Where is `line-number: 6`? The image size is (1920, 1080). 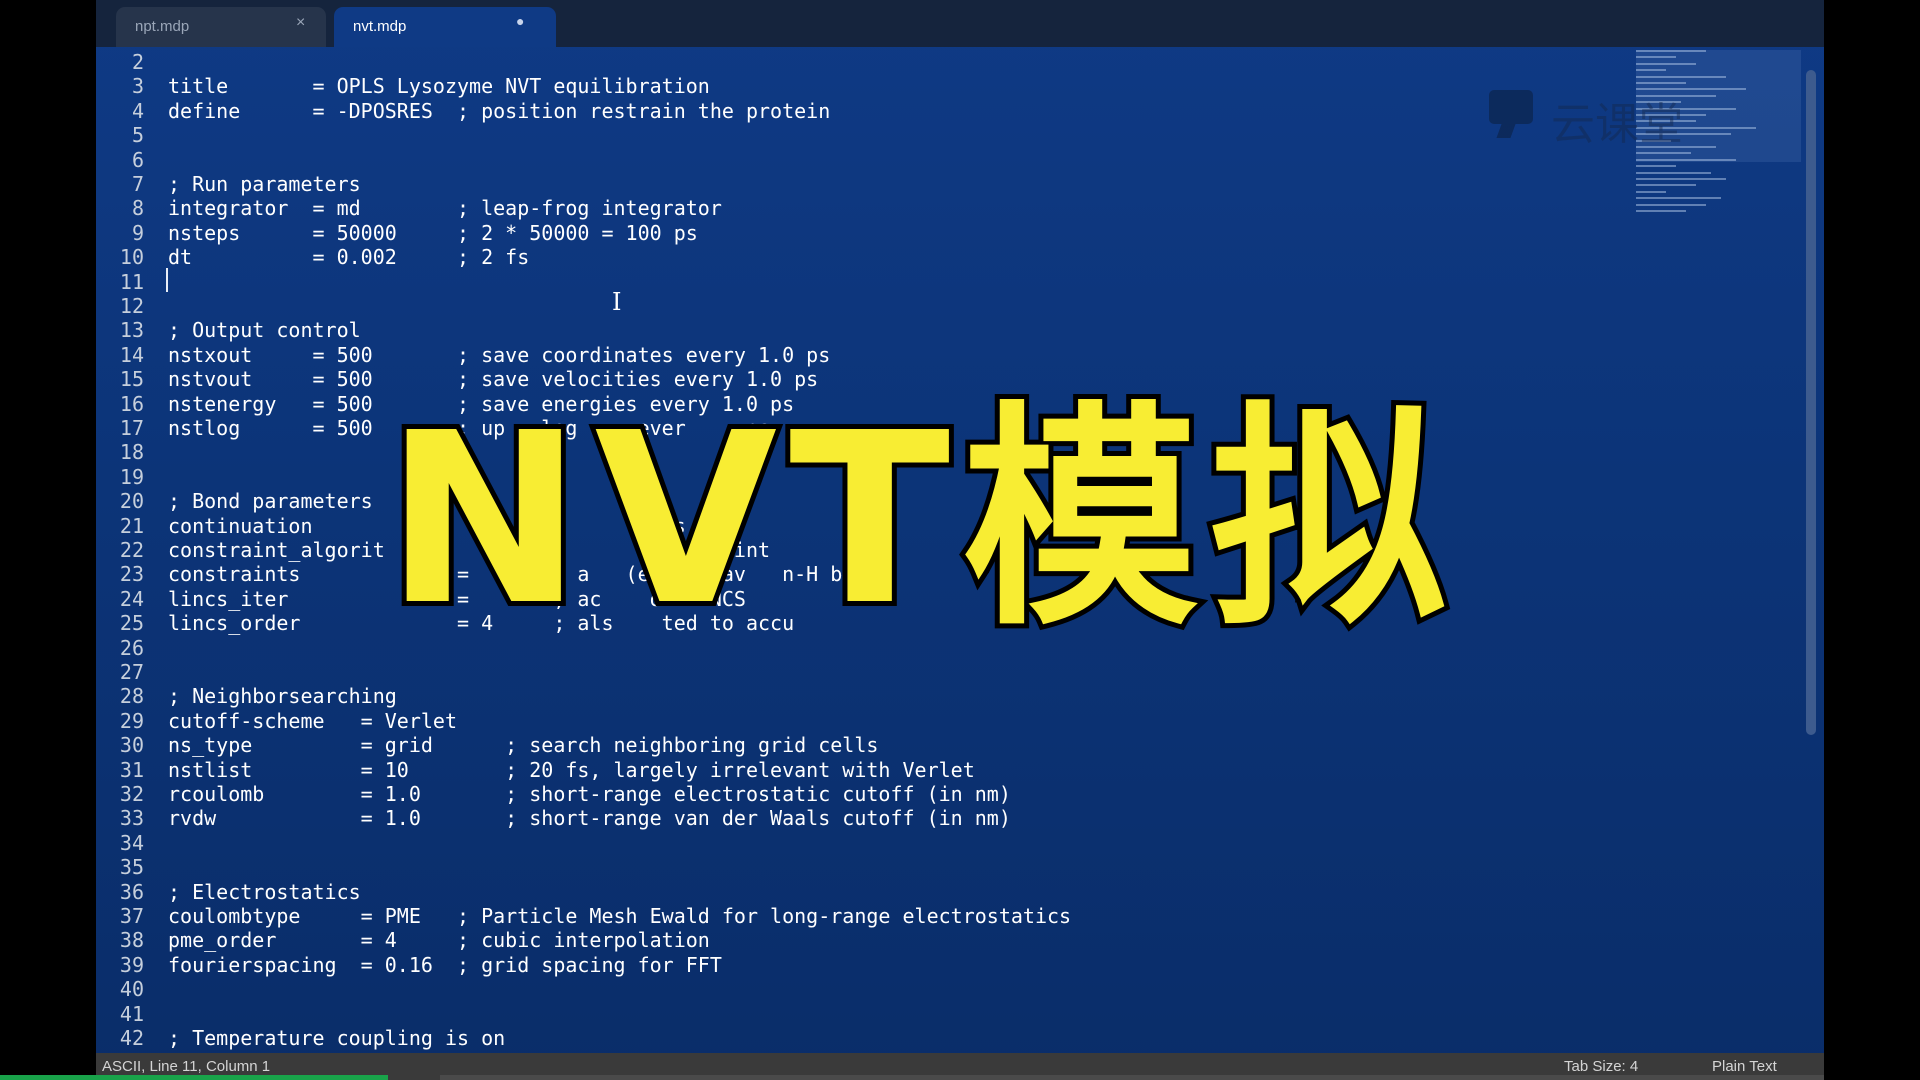 line-number: 6 is located at coordinates (137, 159).